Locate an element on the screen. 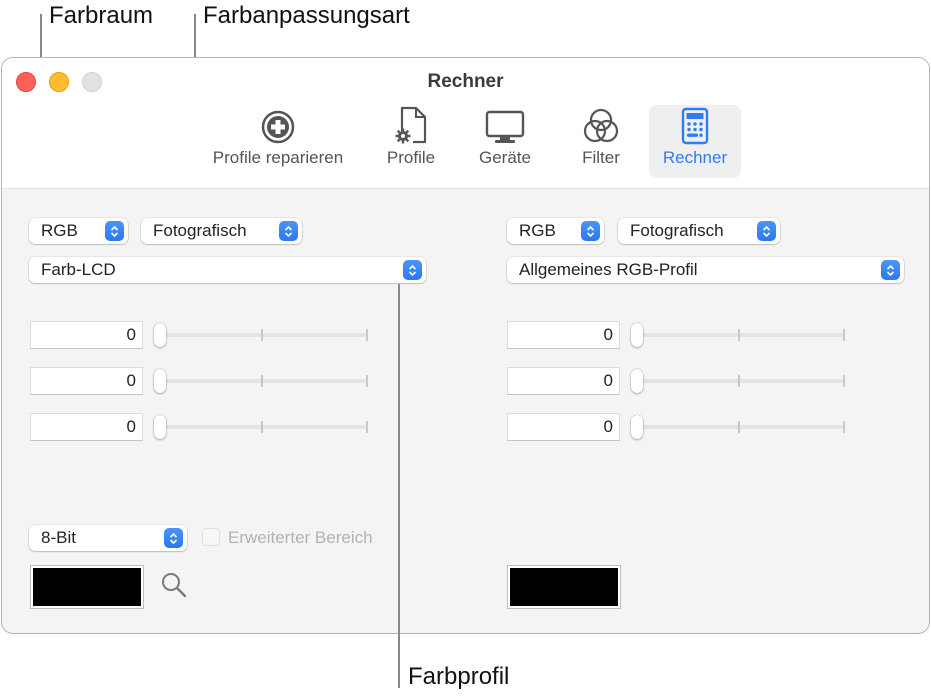 This screenshot has width=931, height=700. right-color-swatch is located at coordinates (564, 587).